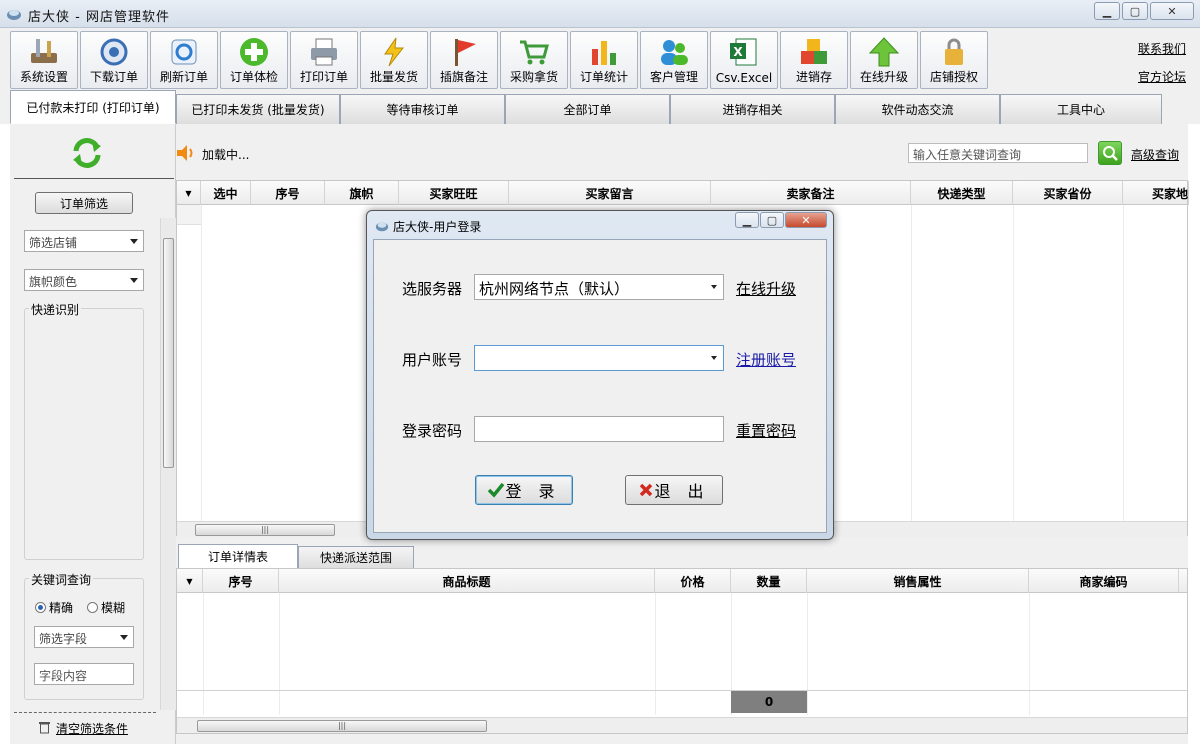 The image size is (1200, 750). Describe the element at coordinates (113, 77) in the screenshot. I see `tool-label: 下载订单` at that location.